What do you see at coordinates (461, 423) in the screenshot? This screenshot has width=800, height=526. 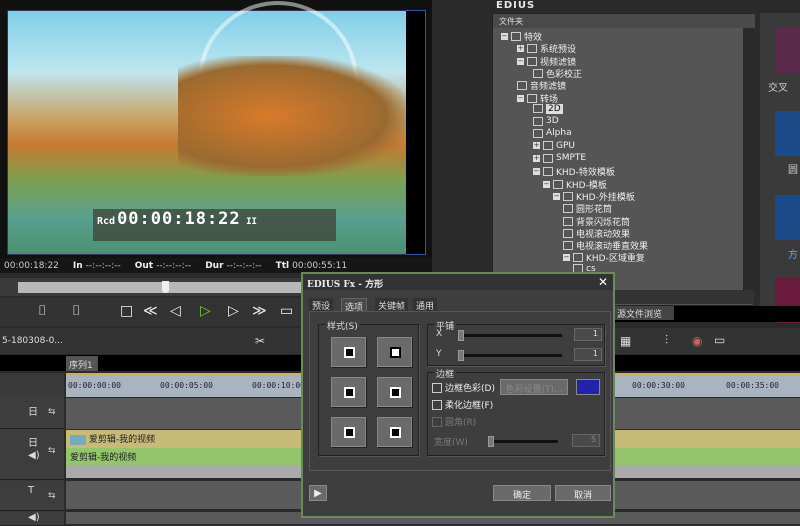 I see `rounded-label: 圆角(R)` at bounding box center [461, 423].